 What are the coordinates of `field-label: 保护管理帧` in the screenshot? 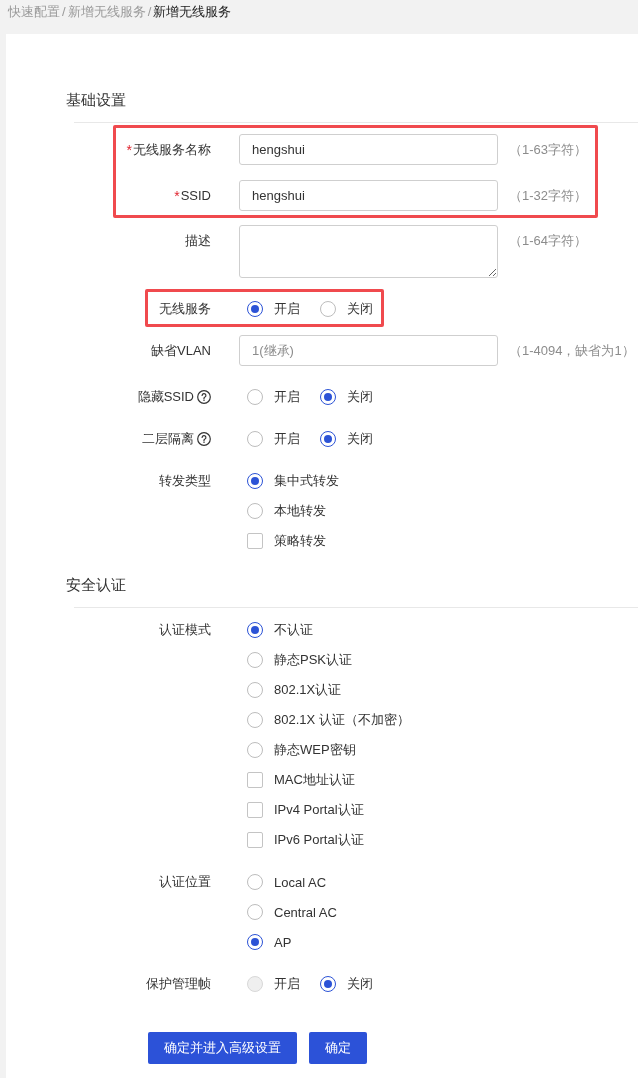 It's located at (178, 984).